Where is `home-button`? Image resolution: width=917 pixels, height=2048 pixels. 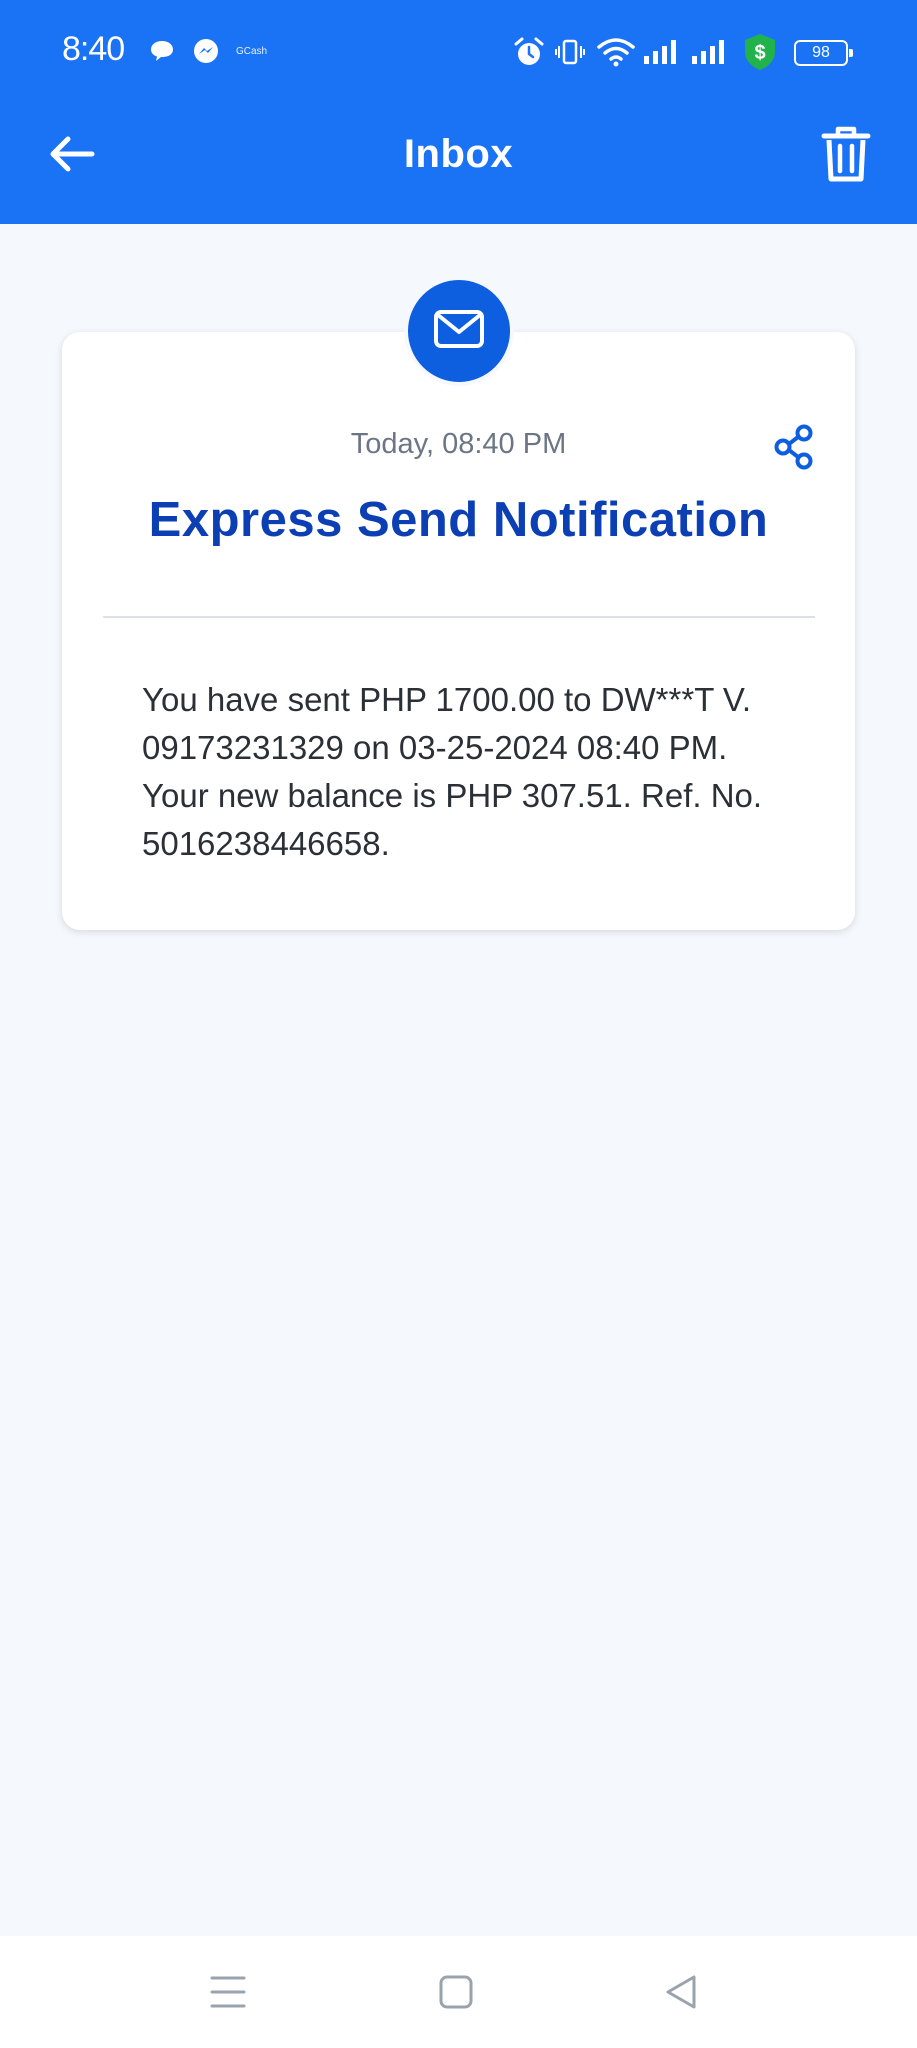 home-button is located at coordinates (456, 1992).